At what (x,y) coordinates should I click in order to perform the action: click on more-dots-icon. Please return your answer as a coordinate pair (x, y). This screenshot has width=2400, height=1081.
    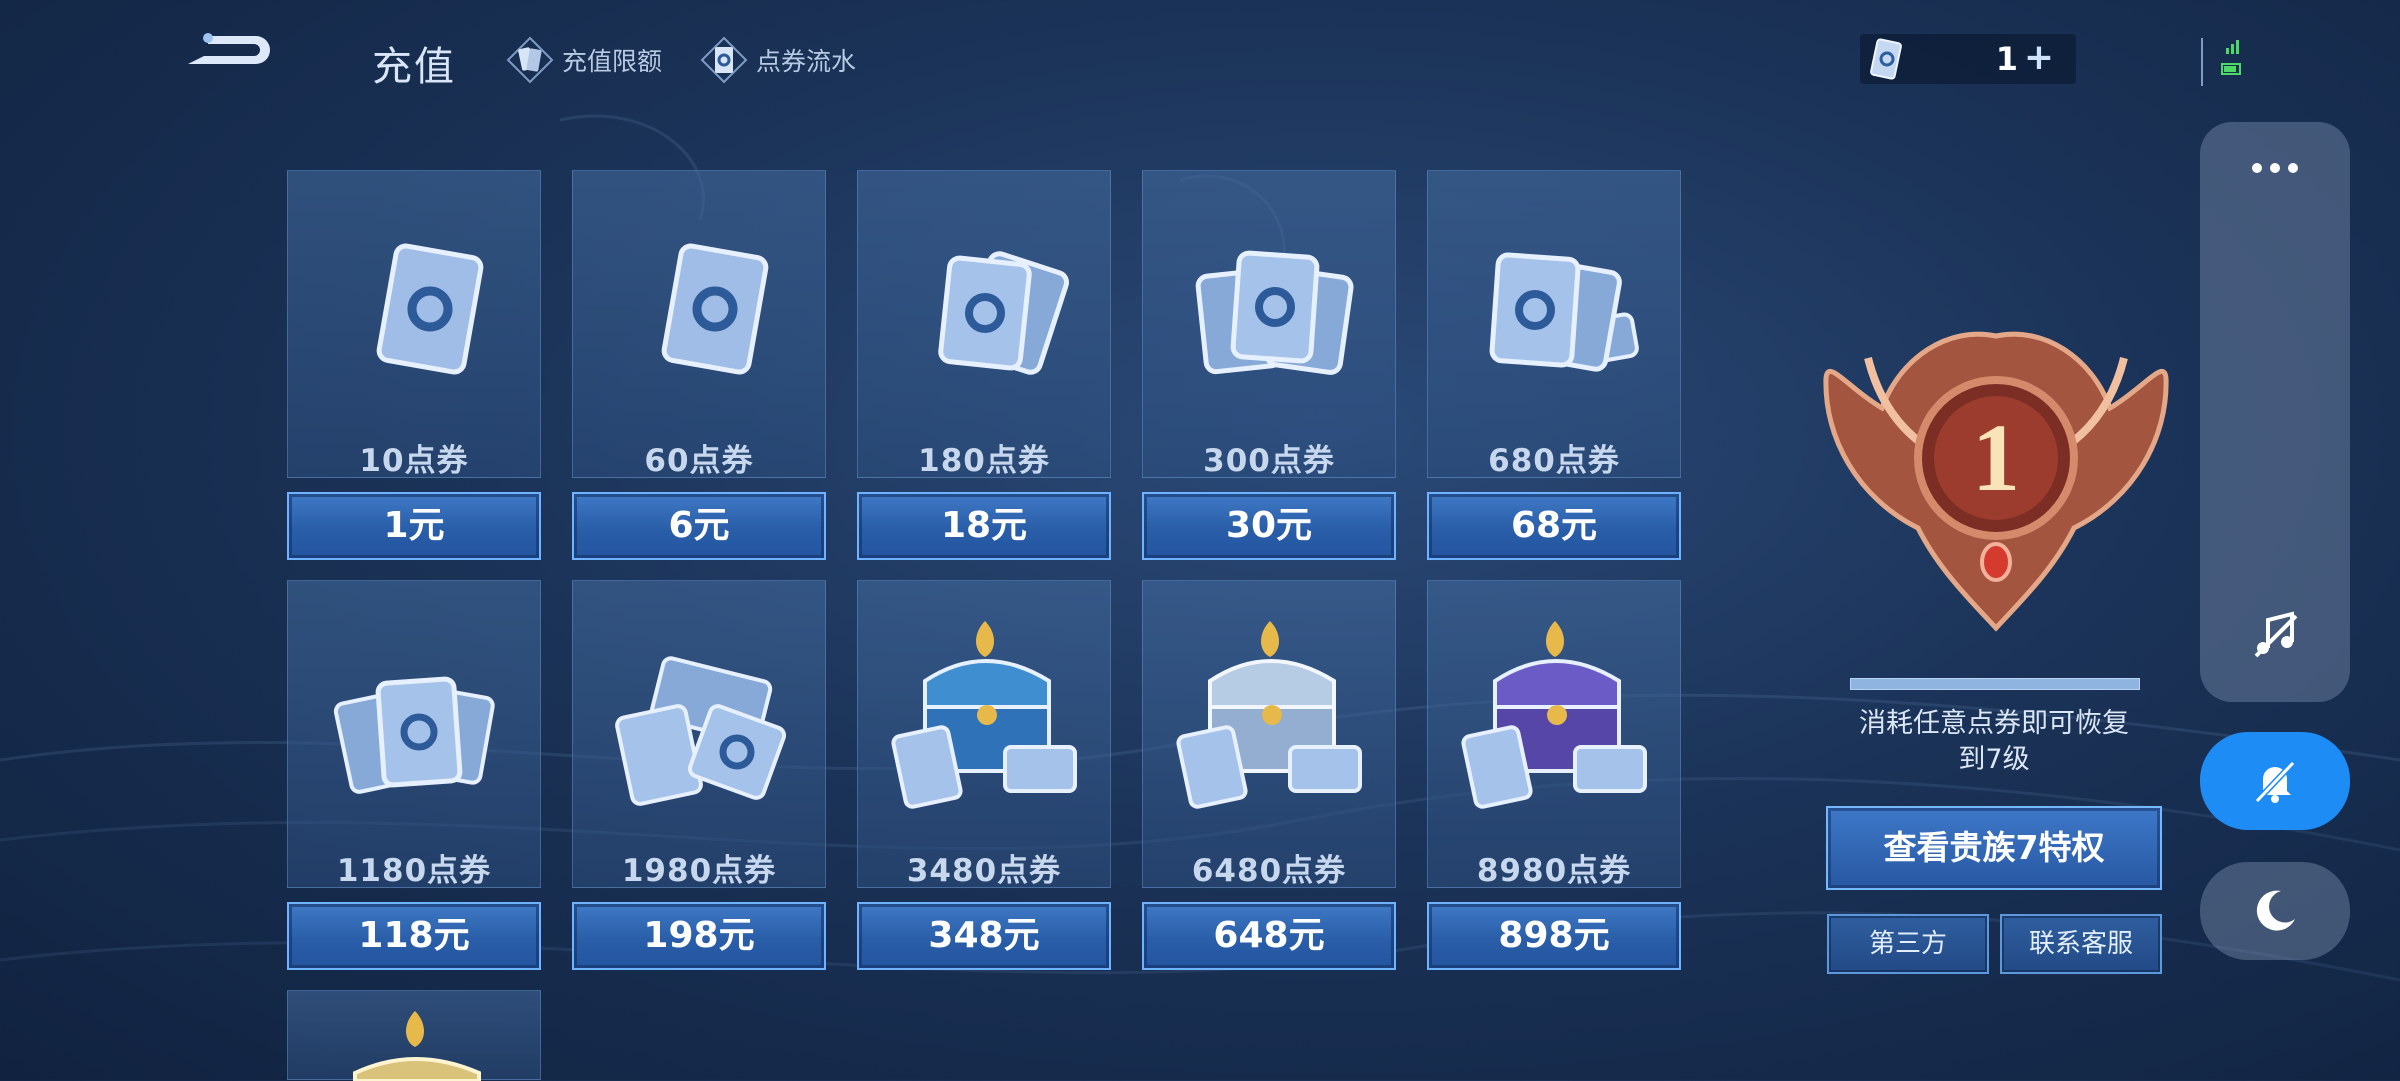
    Looking at the image, I should click on (2275, 168).